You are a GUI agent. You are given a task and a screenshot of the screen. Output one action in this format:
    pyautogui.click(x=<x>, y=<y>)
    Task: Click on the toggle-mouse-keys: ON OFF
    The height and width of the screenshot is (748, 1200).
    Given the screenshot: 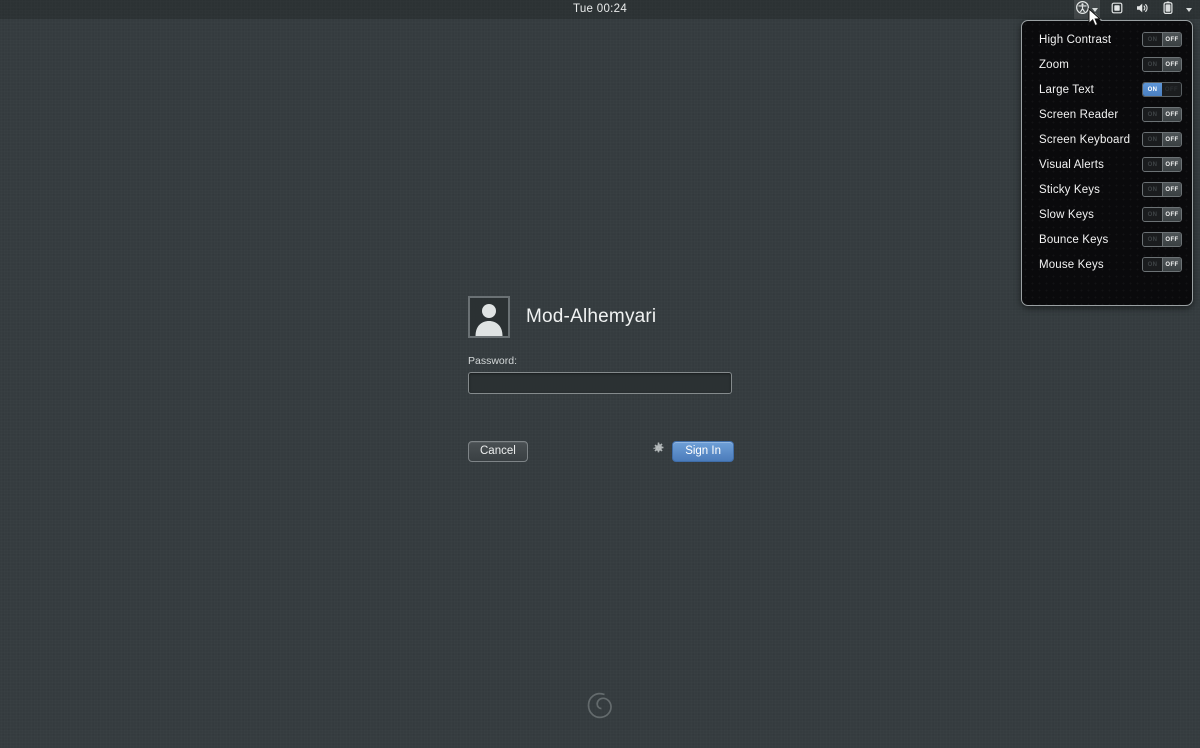 What is the action you would take?
    pyautogui.click(x=1162, y=264)
    